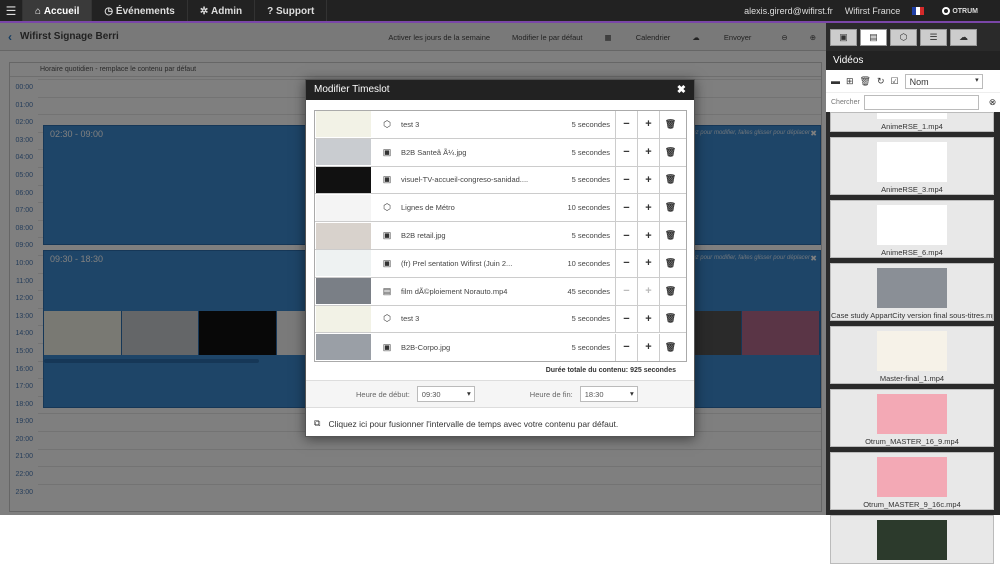 This screenshot has height=569, width=1000. Describe the element at coordinates (11, 11) in the screenshot. I see `hamburger-icon: ☰` at that location.